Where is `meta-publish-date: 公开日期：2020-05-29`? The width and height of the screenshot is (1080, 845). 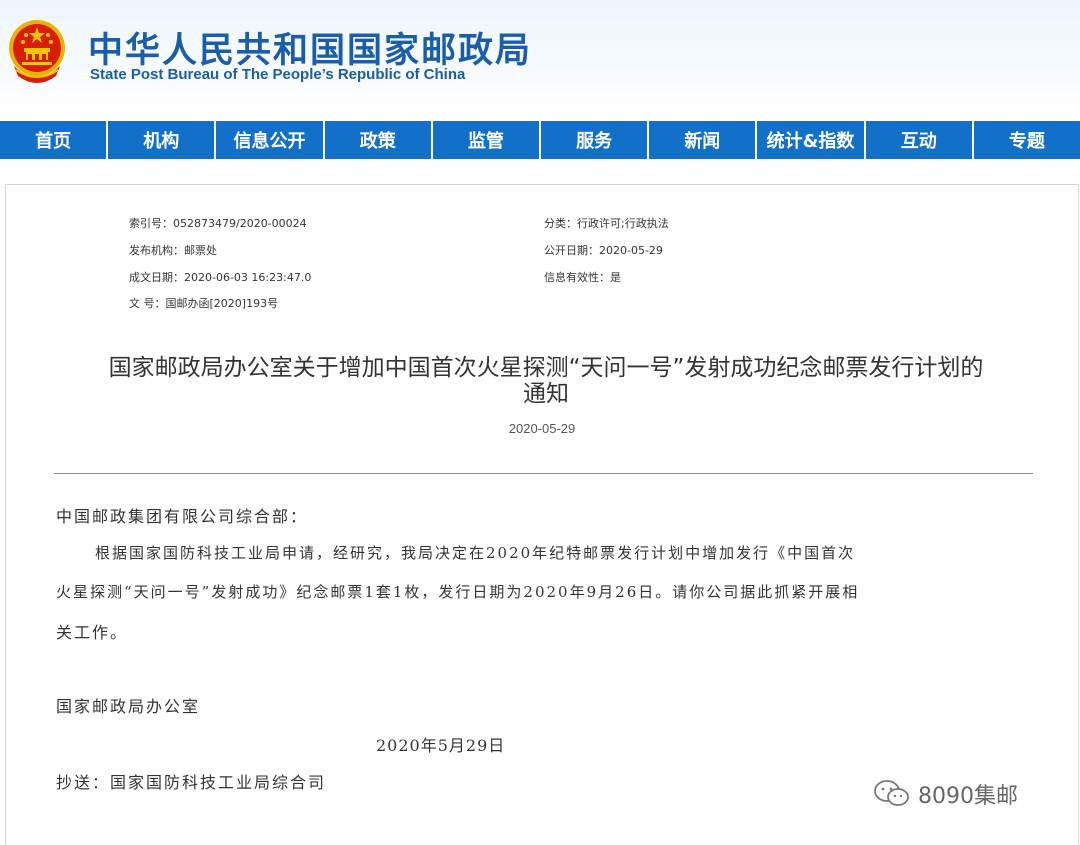
meta-publish-date: 公开日期：2020-05-29 is located at coordinates (603, 250).